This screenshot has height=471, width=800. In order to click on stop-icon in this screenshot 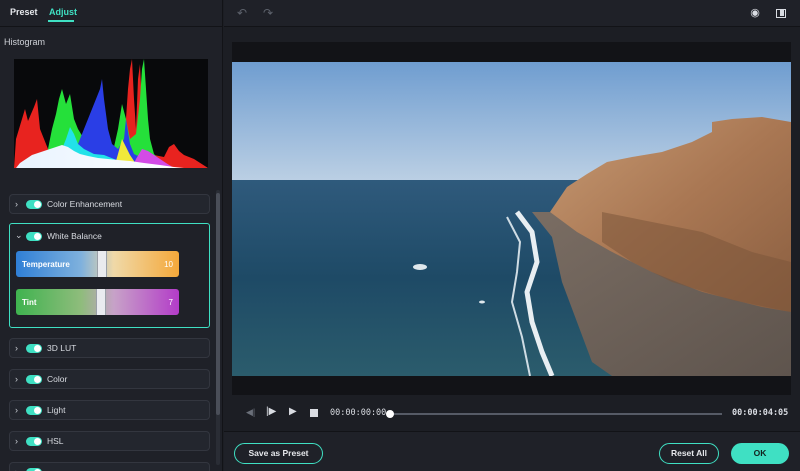, I will do `click(314, 413)`.